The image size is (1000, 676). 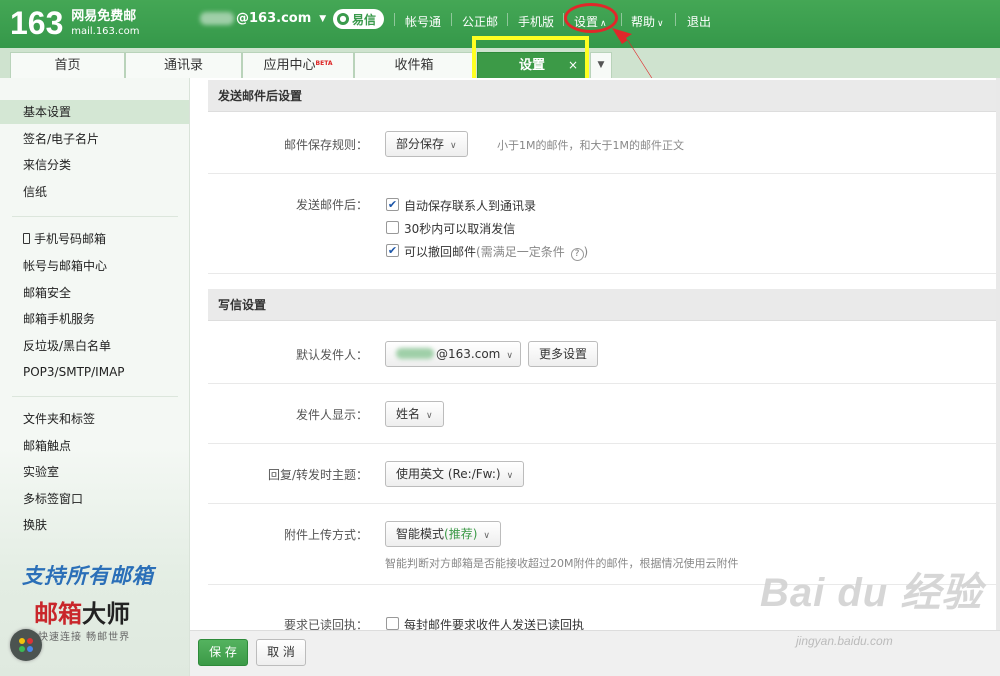 What do you see at coordinates (415, 353) in the screenshot?
I see `redacted-username` at bounding box center [415, 353].